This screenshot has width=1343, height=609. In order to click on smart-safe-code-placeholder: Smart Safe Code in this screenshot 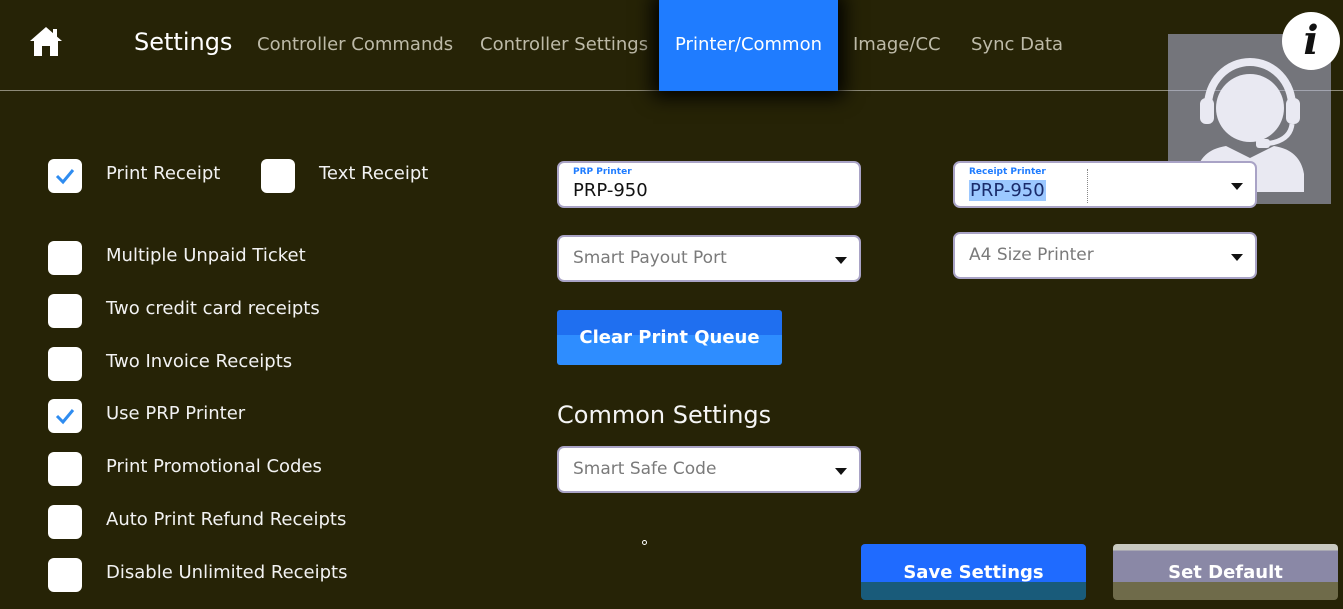, I will do `click(645, 469)`.